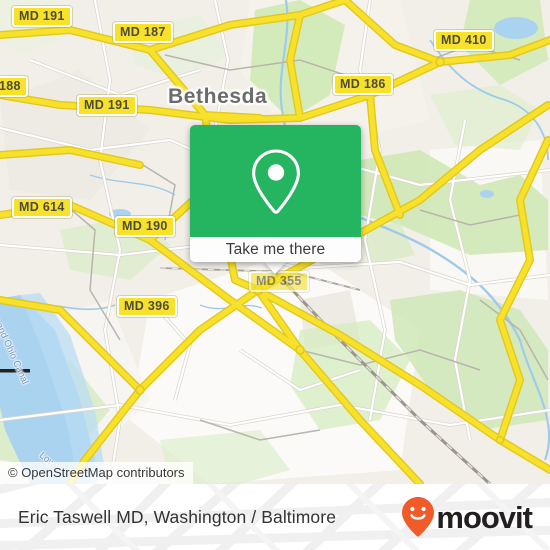 Image resolution: width=550 pixels, height=550 pixels. What do you see at coordinates (464, 40) in the screenshot?
I see `road-shield-md410: MD 410` at bounding box center [464, 40].